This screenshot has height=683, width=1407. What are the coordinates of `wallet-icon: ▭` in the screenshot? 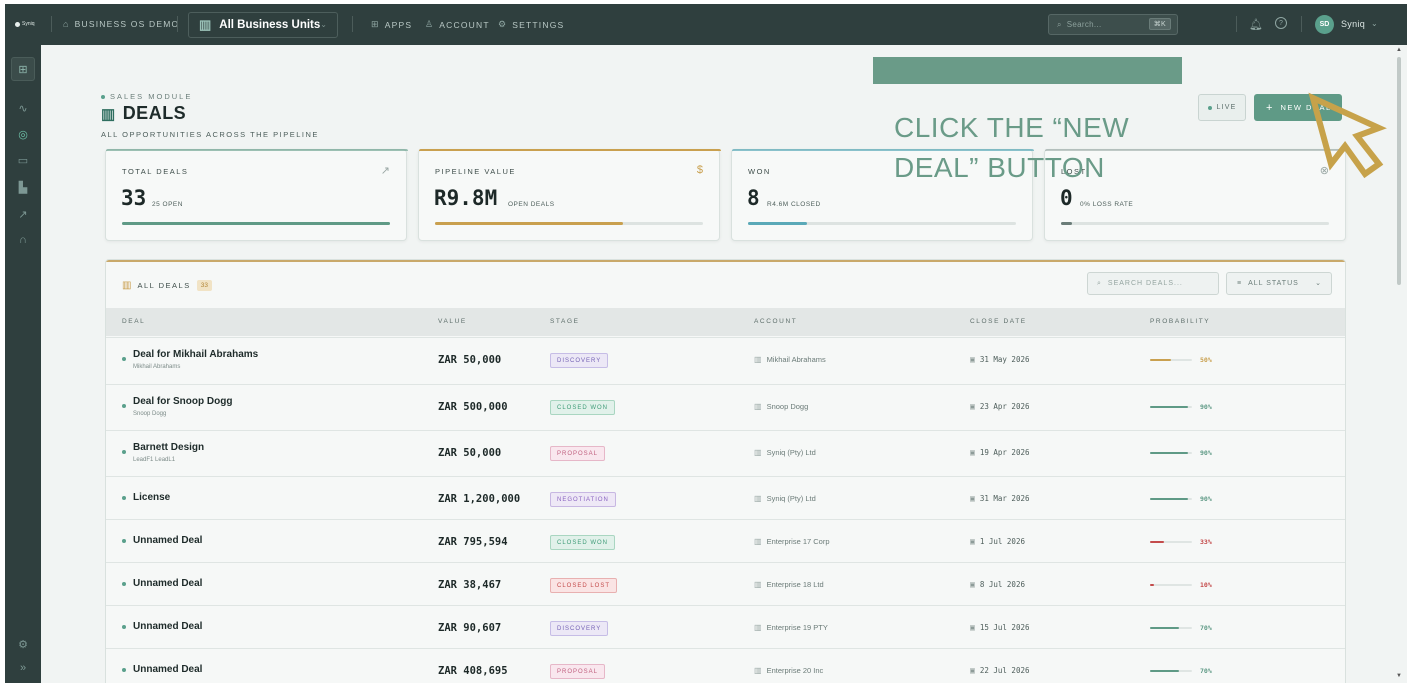 It's located at (23, 160).